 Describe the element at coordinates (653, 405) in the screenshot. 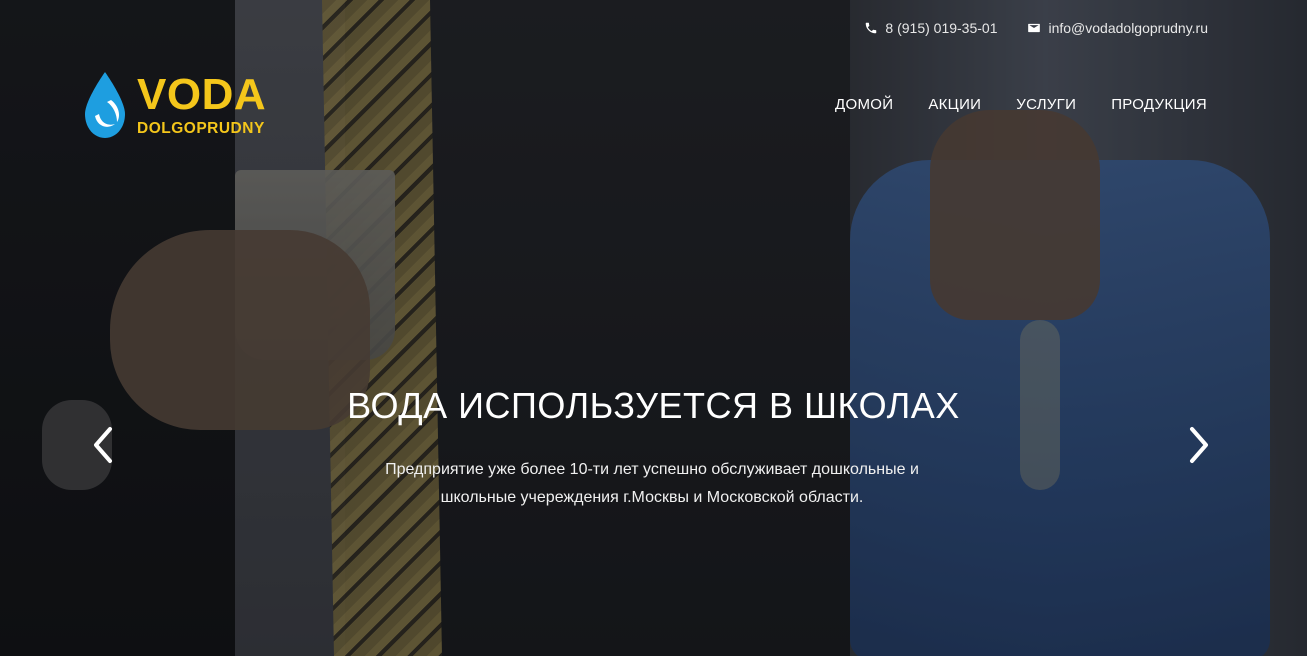

I see `slide-title: ВОДА ИСПОЛЬЗУЕТСЯ В ШКОЛАХ` at that location.